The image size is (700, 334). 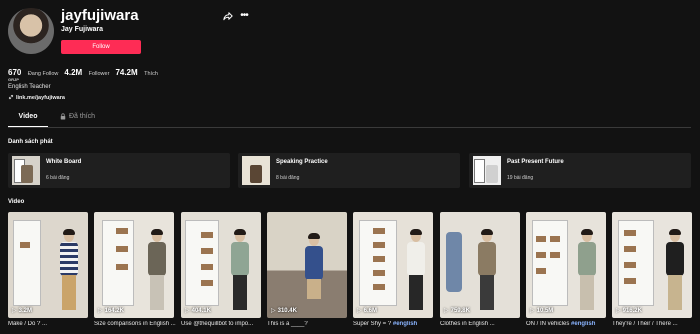 I want to click on video-caption: This is a ____?, so click(x=309, y=324).